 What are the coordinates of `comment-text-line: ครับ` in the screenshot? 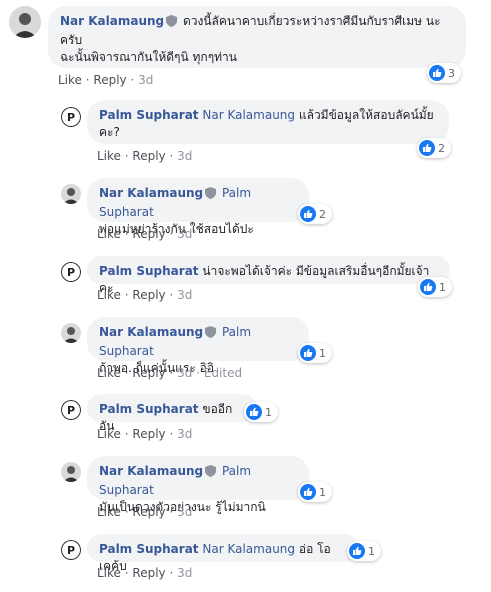 It's located at (71, 40).